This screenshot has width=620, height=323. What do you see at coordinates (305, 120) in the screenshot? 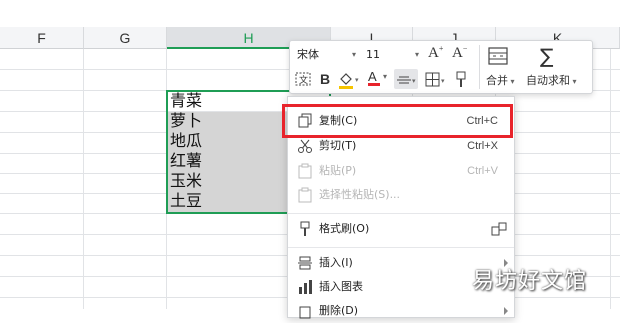
I see `copy-icon` at bounding box center [305, 120].